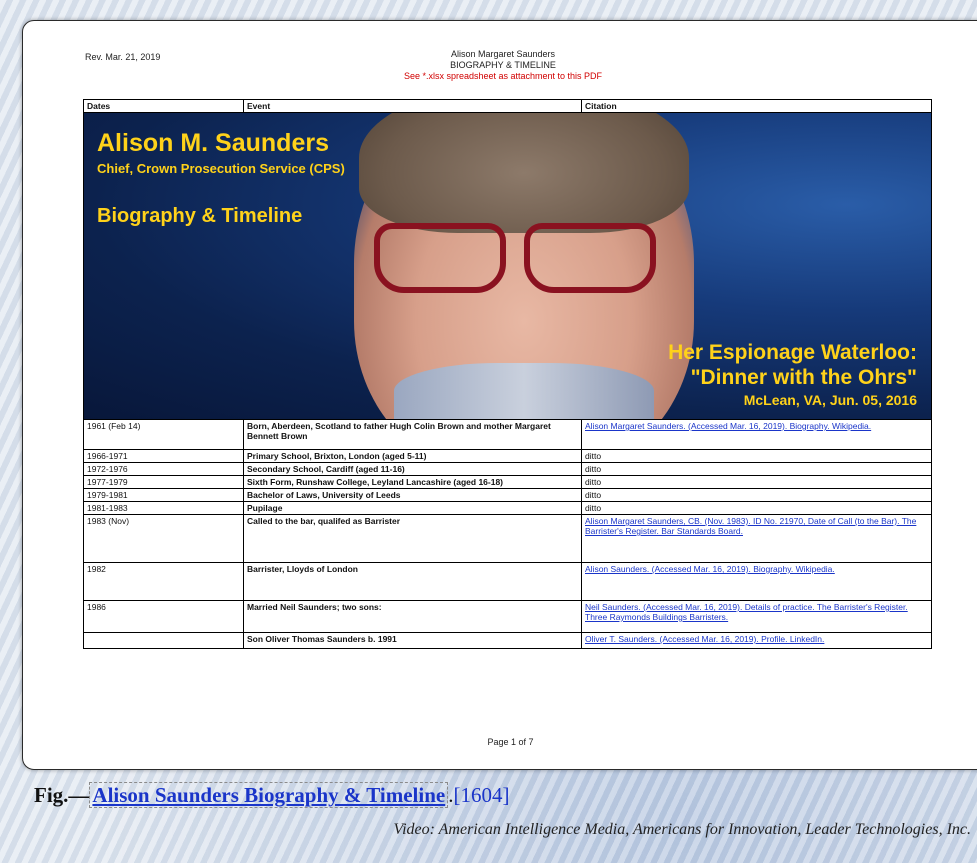 The image size is (977, 863). I want to click on hero-place-date: McLean, VA, Jun. 05, 2016, so click(830, 400).